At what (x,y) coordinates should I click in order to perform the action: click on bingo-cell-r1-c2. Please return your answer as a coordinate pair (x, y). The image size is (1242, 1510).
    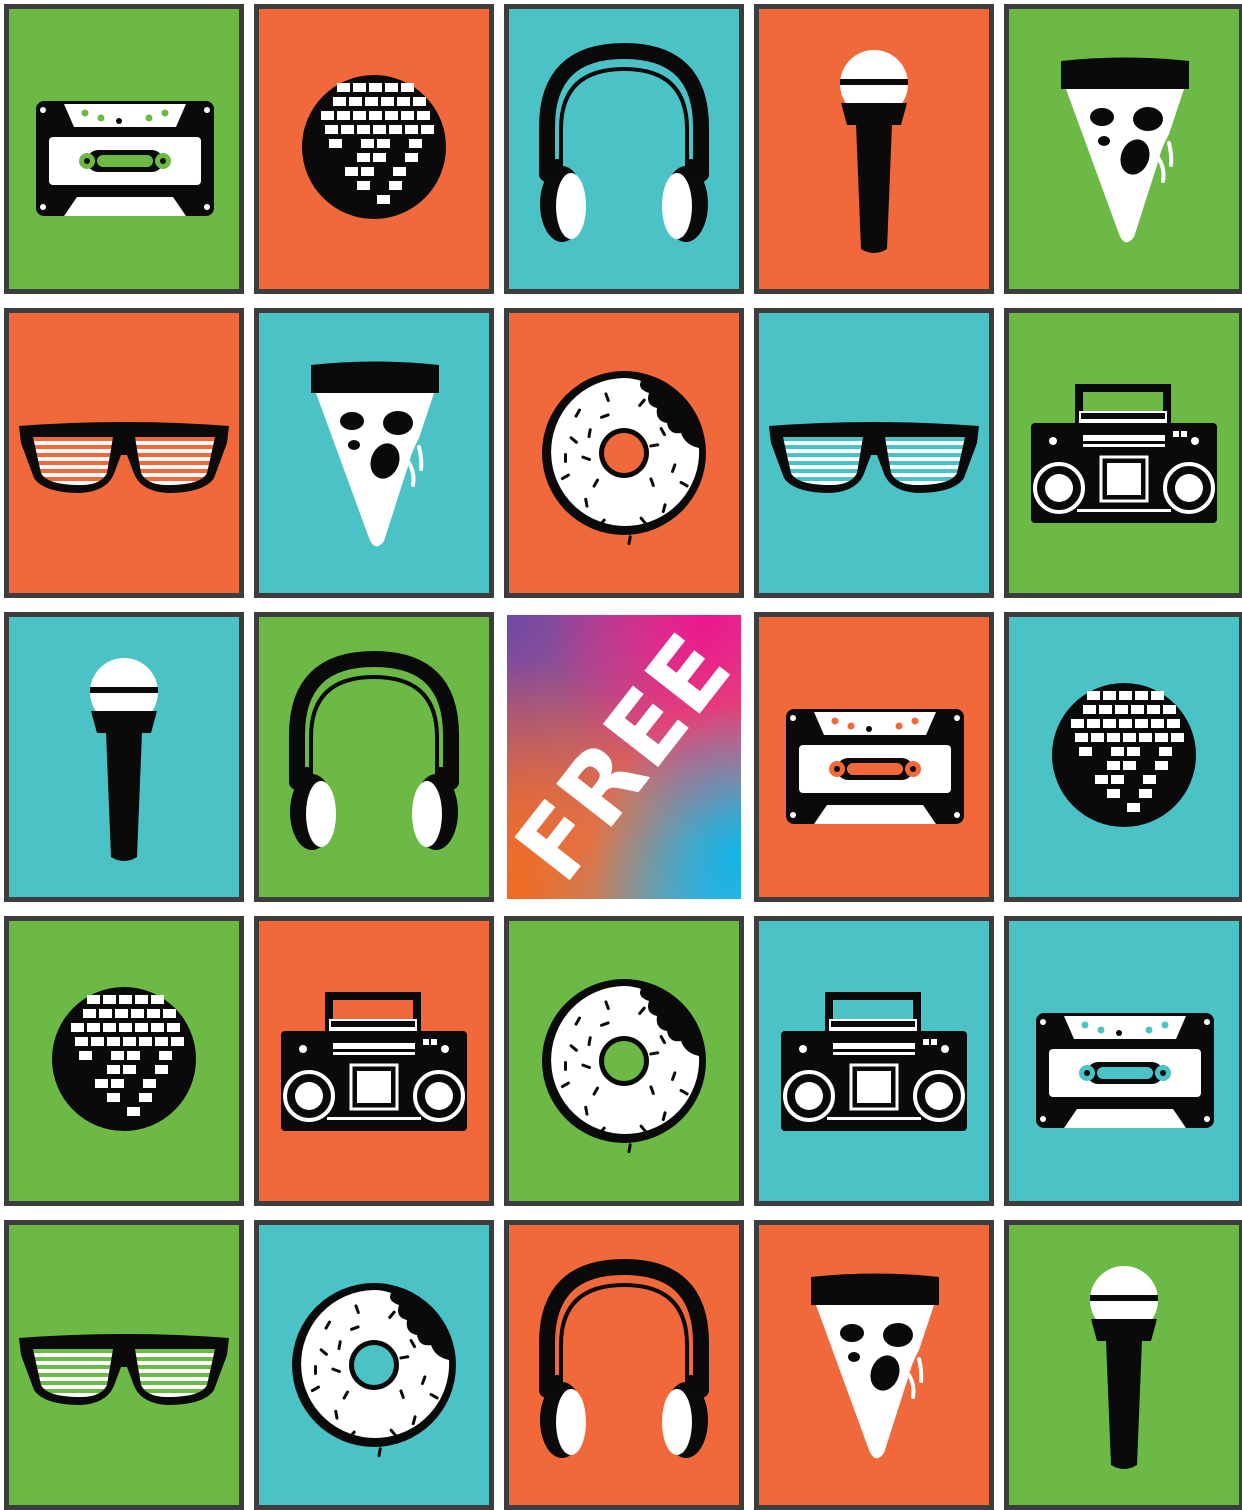
    Looking at the image, I should click on (374, 149).